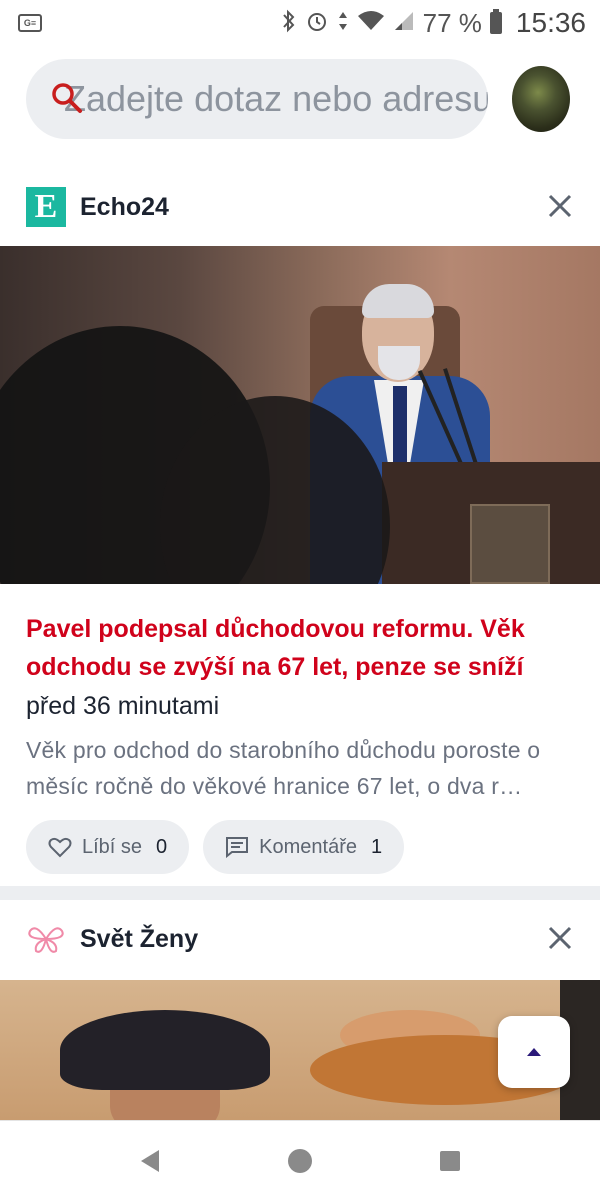  What do you see at coordinates (46, 940) in the screenshot?
I see `svet-zeny-logo` at bounding box center [46, 940].